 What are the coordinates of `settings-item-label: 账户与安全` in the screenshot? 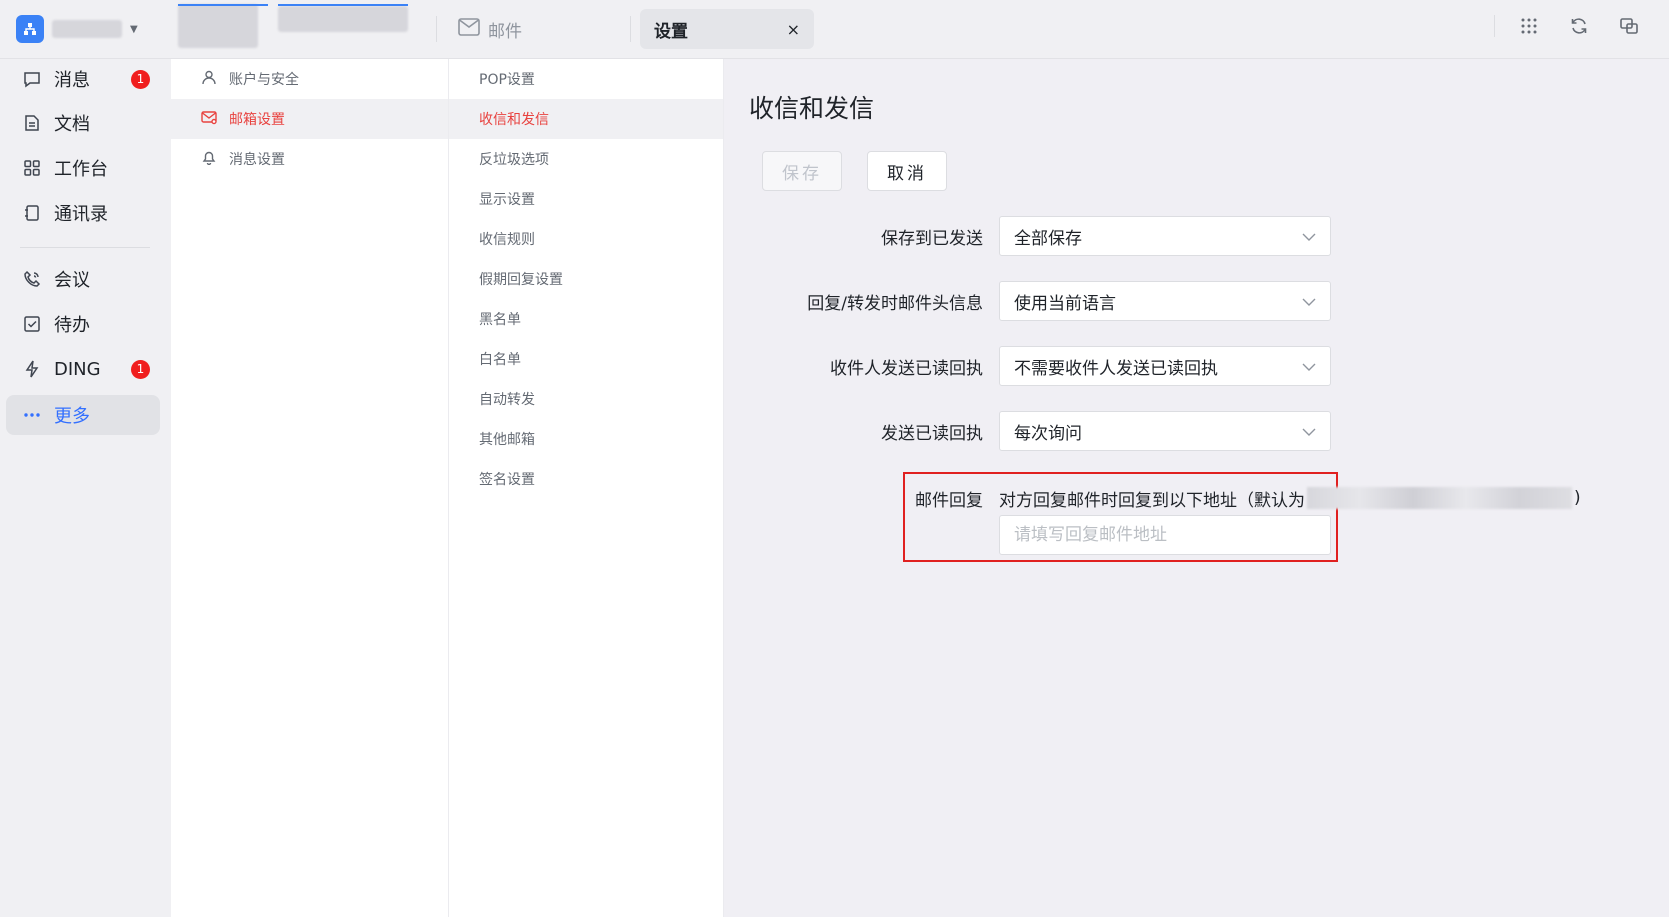 It's located at (264, 80).